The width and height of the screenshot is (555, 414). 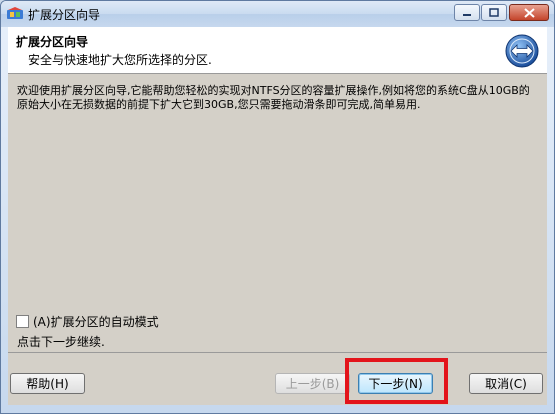 What do you see at coordinates (396, 381) in the screenshot?
I see `next-button-highlight` at bounding box center [396, 381].